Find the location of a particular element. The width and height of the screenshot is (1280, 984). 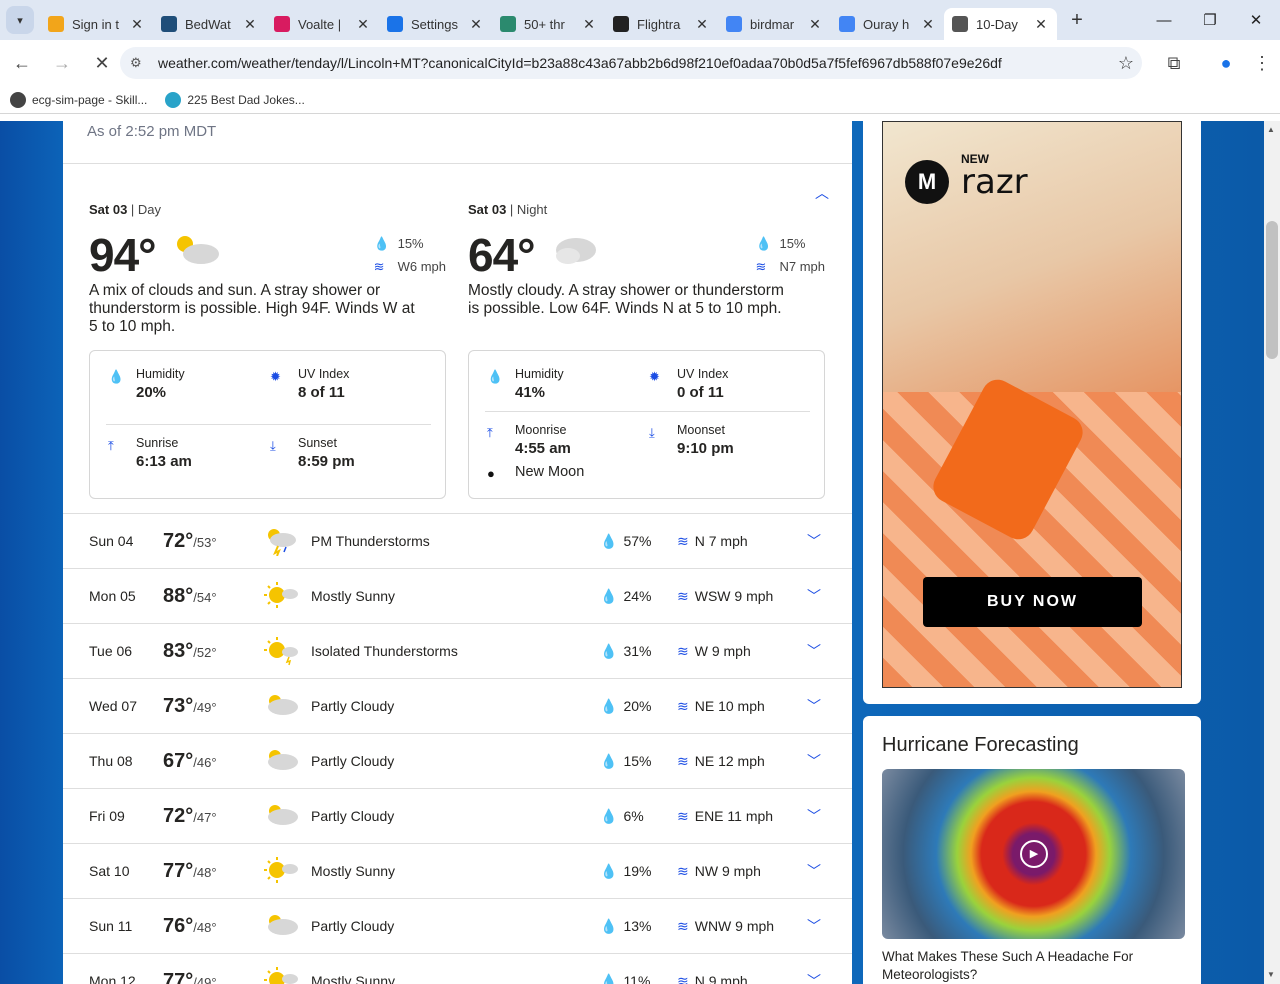

hurricane-video-thumbnail: ▶ is located at coordinates (1033, 854).